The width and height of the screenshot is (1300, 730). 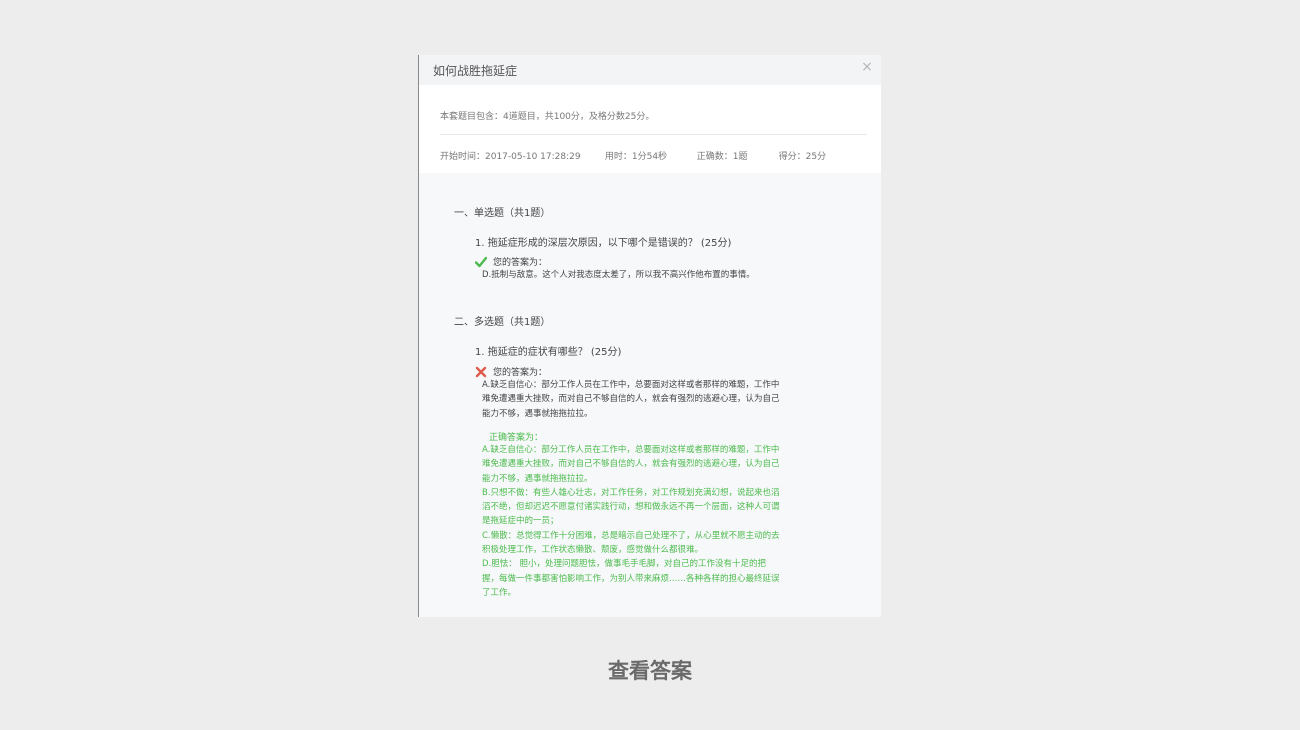 What do you see at coordinates (481, 262) in the screenshot?
I see `check-icon` at bounding box center [481, 262].